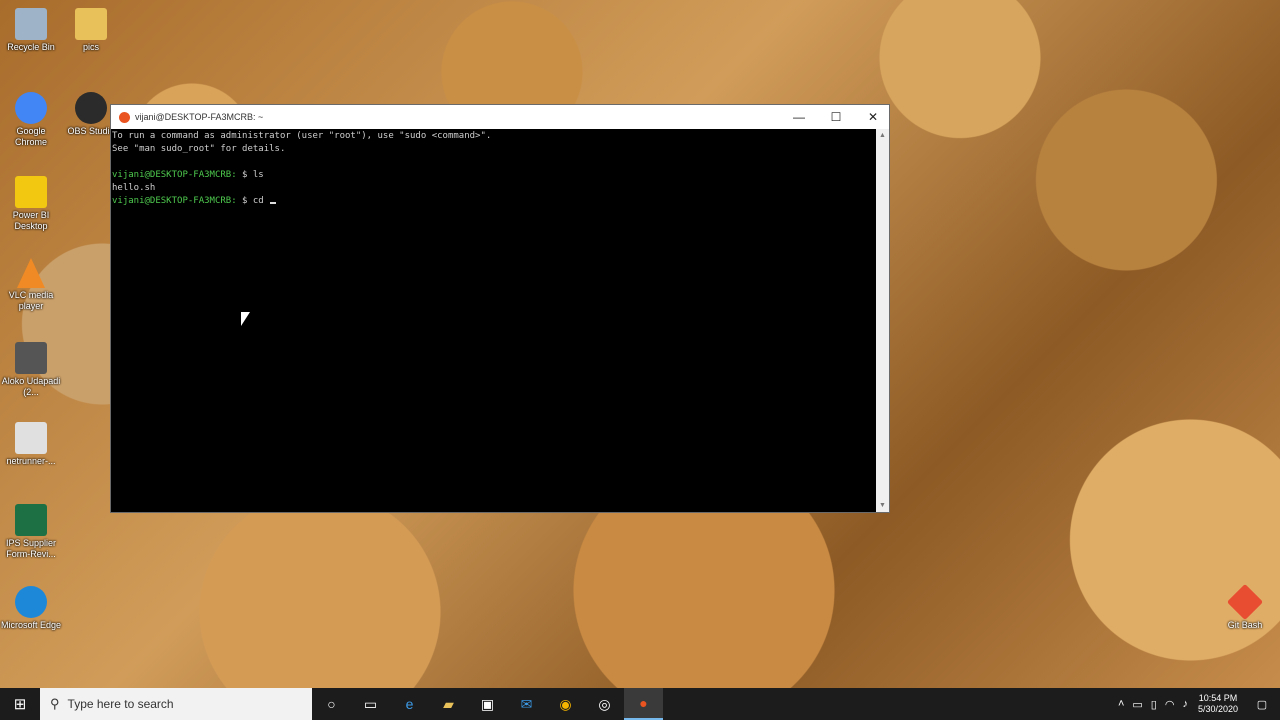 The height and width of the screenshot is (720, 1280). What do you see at coordinates (91, 108) in the screenshot?
I see `obs-icon` at bounding box center [91, 108].